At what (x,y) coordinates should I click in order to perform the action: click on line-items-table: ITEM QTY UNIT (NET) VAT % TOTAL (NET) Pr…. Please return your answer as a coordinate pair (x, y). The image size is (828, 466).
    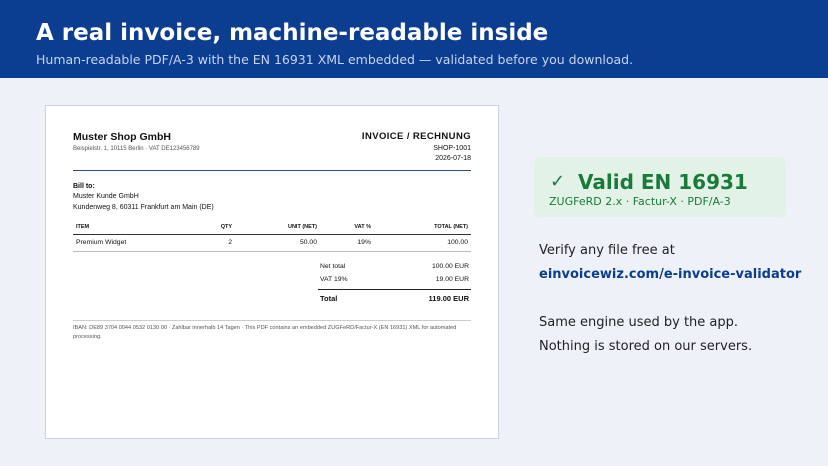
    Looking at the image, I should click on (272, 238).